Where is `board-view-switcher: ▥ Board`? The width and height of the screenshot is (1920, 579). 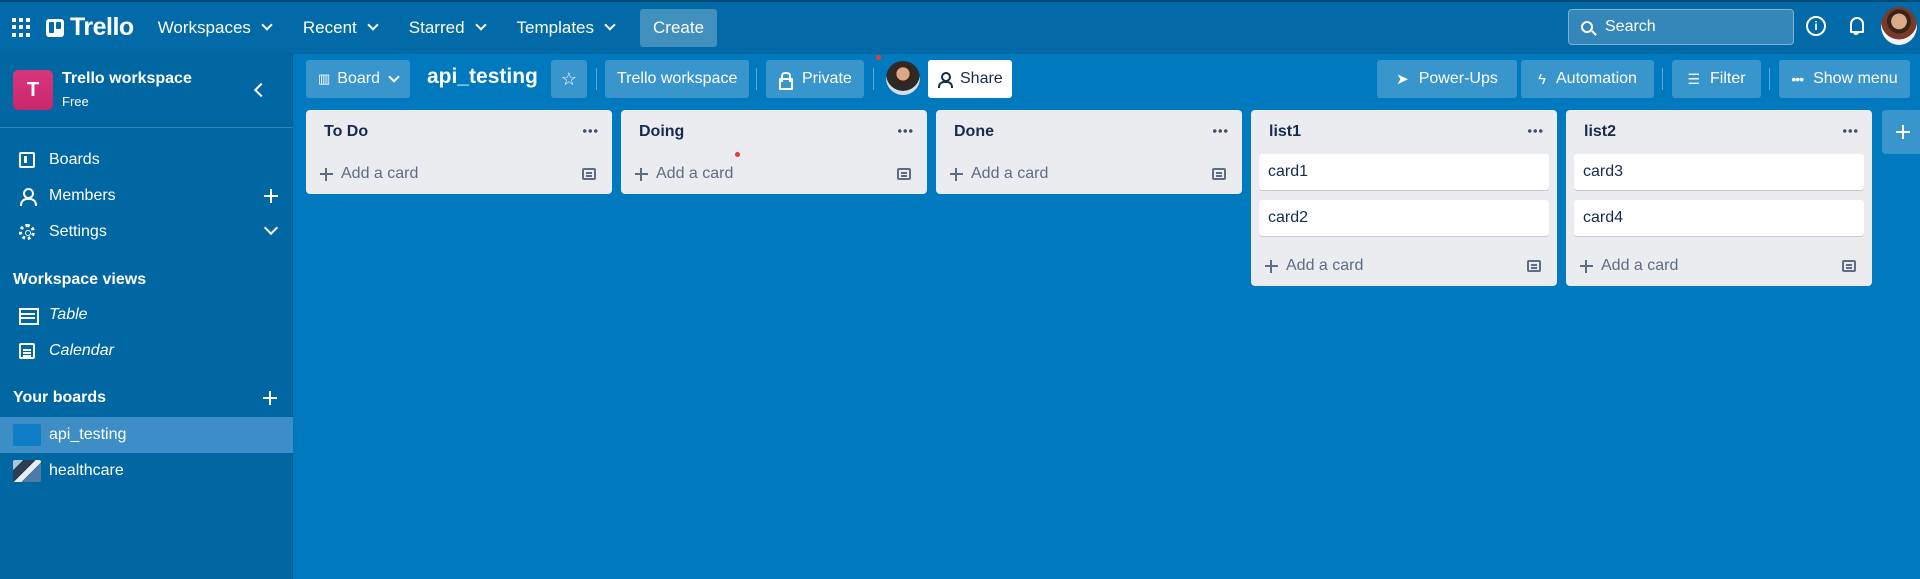 board-view-switcher: ▥ Board is located at coordinates (358, 79).